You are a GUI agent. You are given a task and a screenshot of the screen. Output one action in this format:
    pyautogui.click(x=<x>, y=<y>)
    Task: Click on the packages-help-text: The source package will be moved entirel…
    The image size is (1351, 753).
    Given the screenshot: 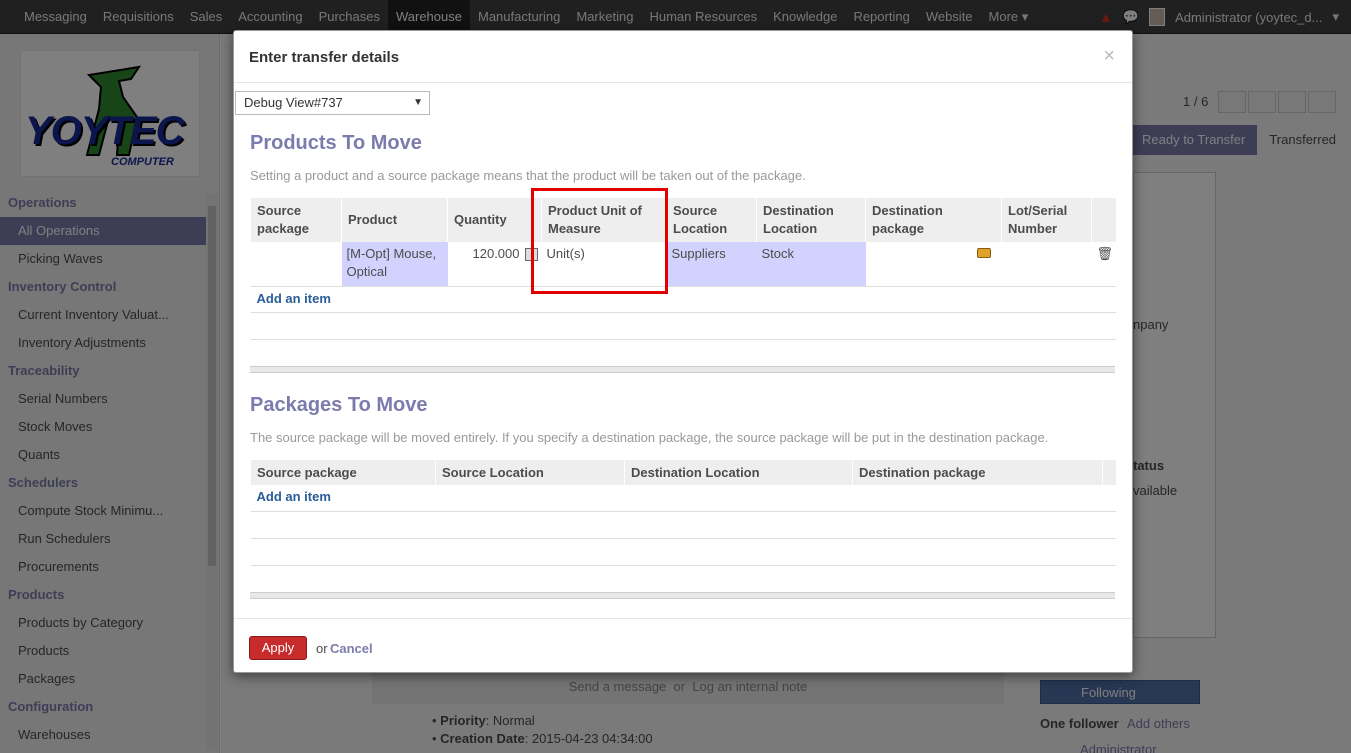 What is the action you would take?
    pyautogui.click(x=649, y=437)
    